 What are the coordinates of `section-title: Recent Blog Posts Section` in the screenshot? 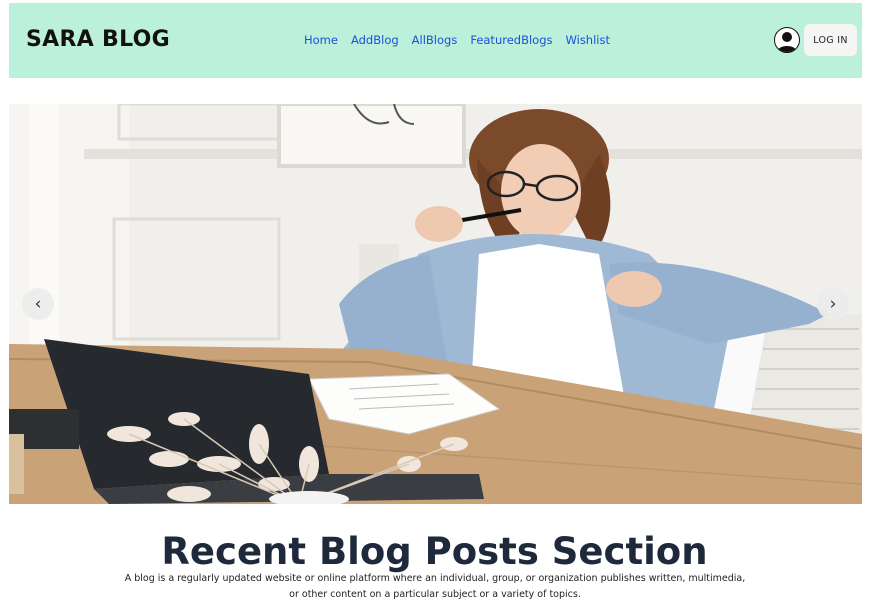 It's located at (434, 551).